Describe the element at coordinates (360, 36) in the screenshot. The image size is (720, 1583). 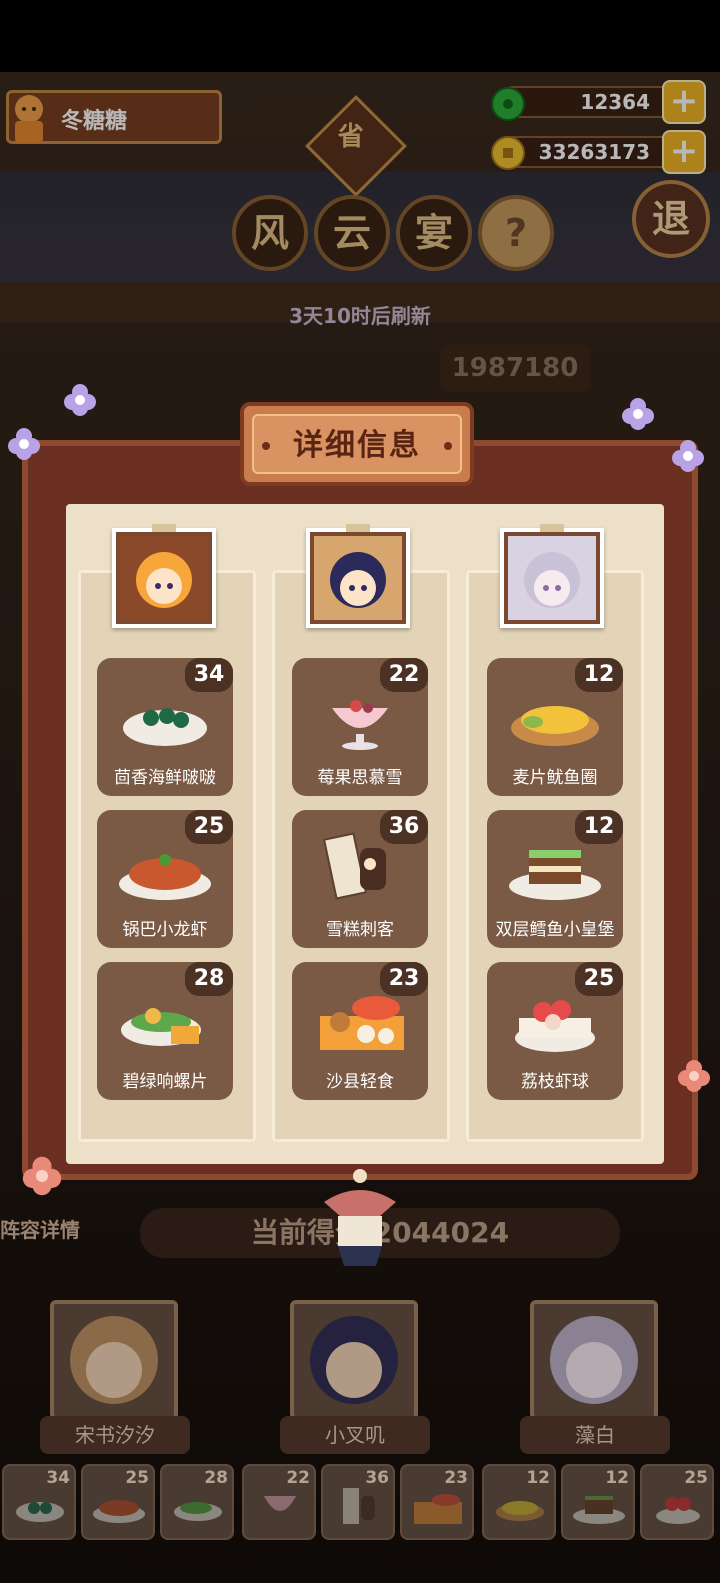
I see `status-bar-area` at that location.